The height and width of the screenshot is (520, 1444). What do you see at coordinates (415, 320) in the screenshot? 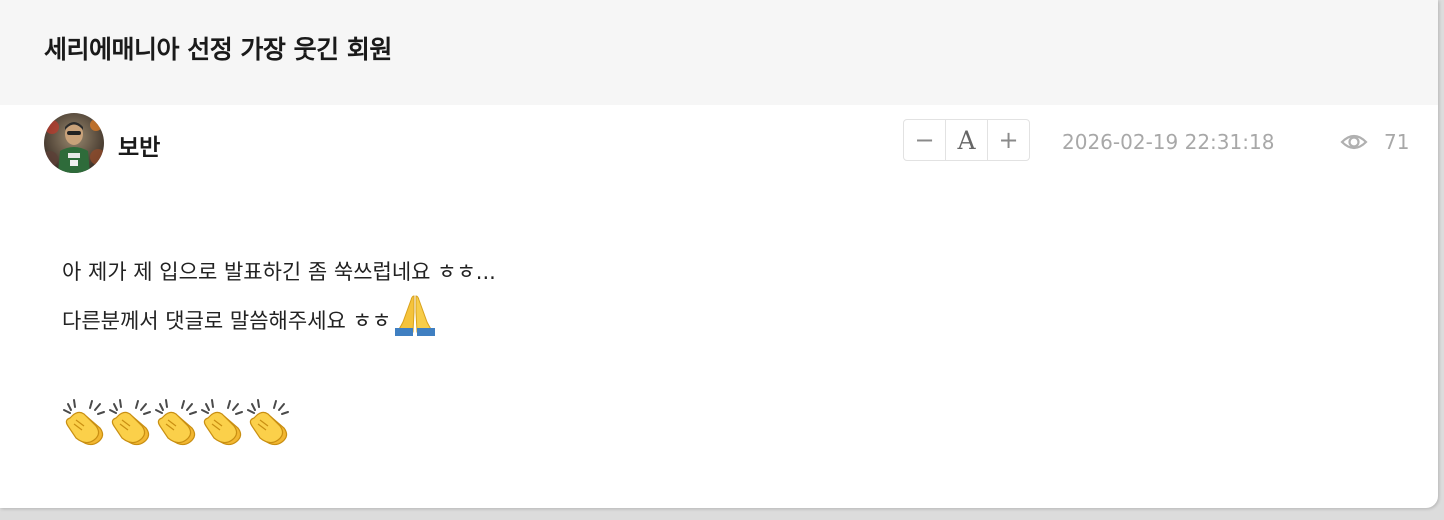
I see `folded-hands-emoji` at bounding box center [415, 320].